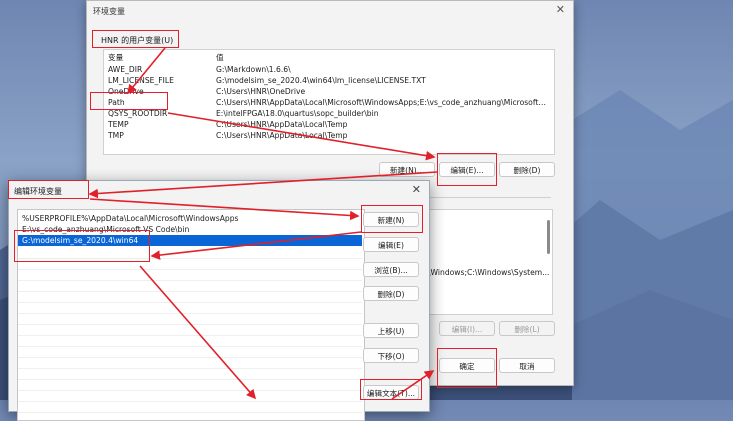  What do you see at coordinates (198, 332) in the screenshot?
I see `arrow-to-bottom` at bounding box center [198, 332].